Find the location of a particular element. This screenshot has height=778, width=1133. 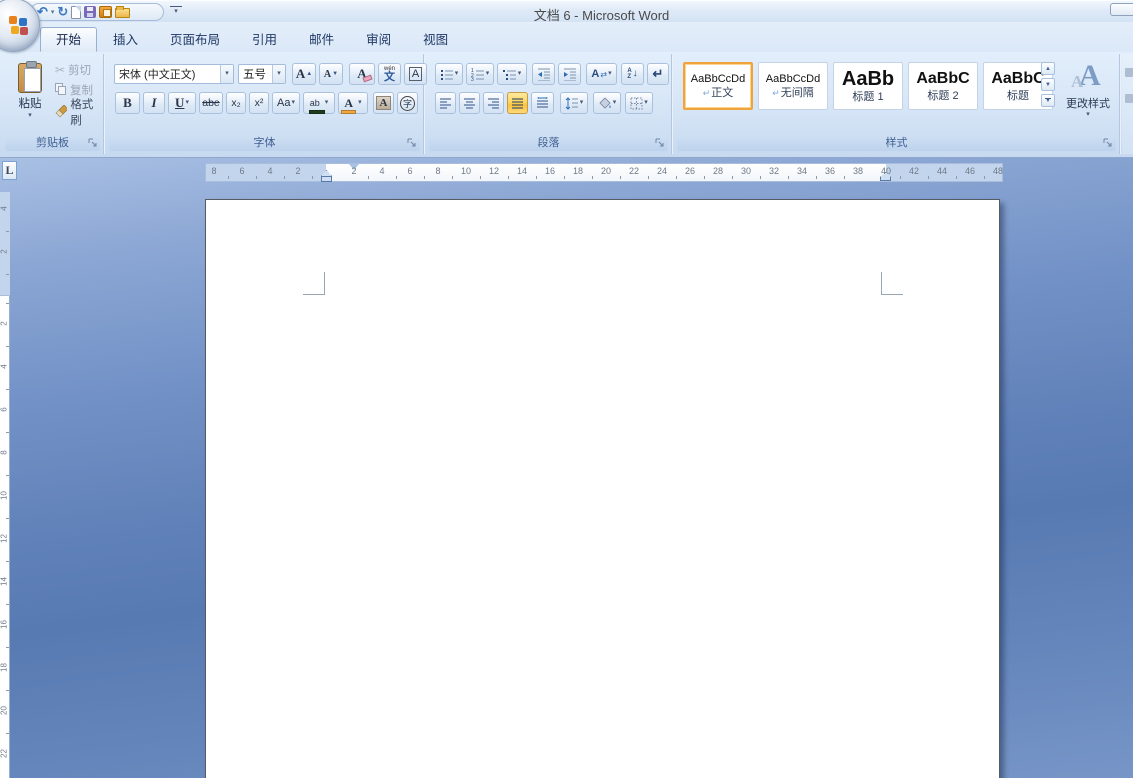

shrink-font-button: A ▼ is located at coordinates (331, 74).